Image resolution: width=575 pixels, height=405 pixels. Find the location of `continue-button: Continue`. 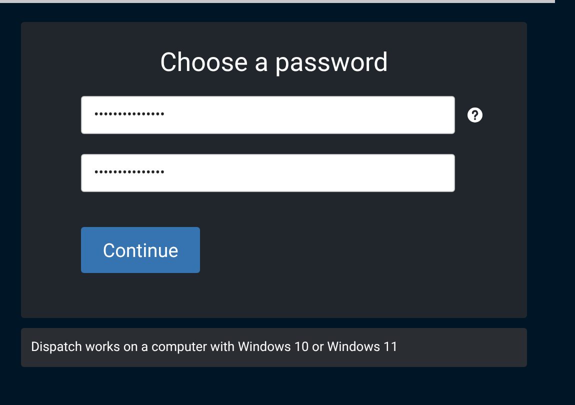

continue-button: Continue is located at coordinates (140, 250).